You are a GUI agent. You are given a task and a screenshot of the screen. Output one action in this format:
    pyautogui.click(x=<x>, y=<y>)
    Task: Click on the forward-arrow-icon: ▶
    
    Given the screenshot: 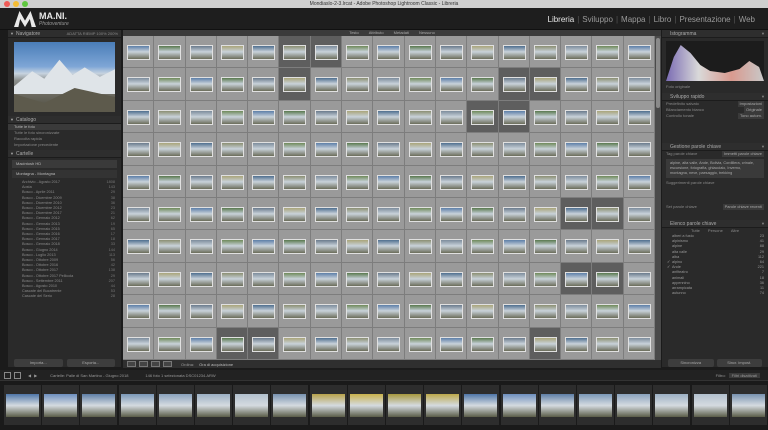 What is the action you would take?
    pyautogui.click(x=35, y=375)
    